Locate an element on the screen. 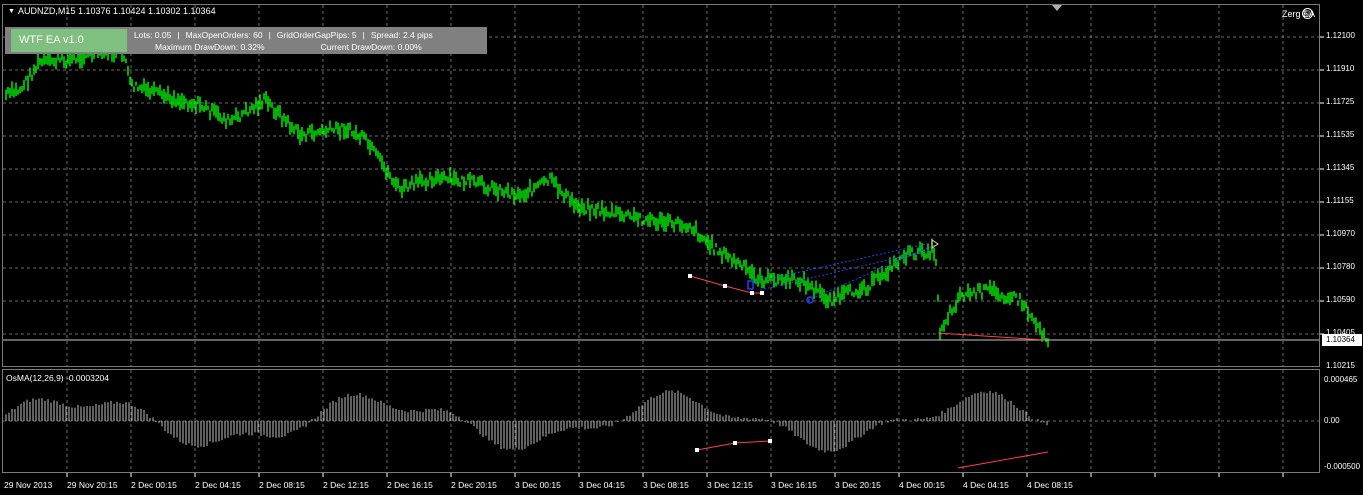  price-axis-label: 1.11345 is located at coordinates (1340, 167).